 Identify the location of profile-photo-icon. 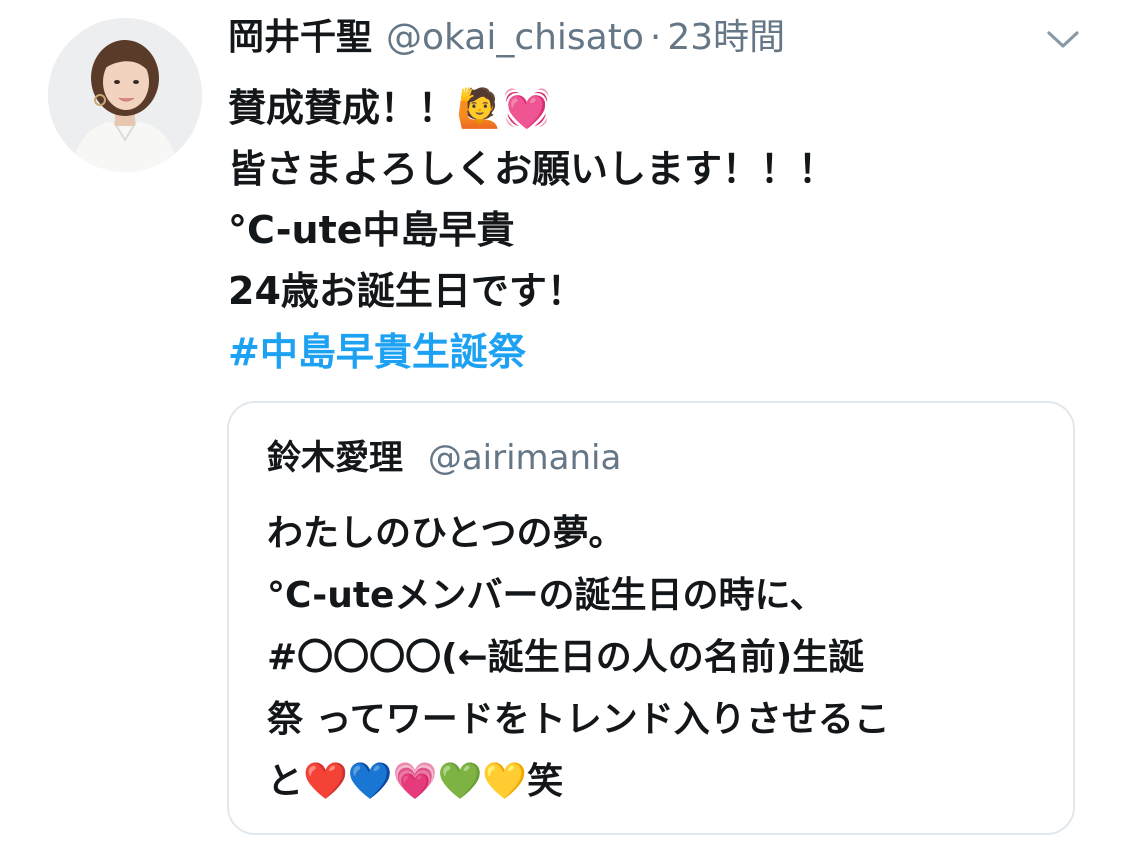
(125, 95).